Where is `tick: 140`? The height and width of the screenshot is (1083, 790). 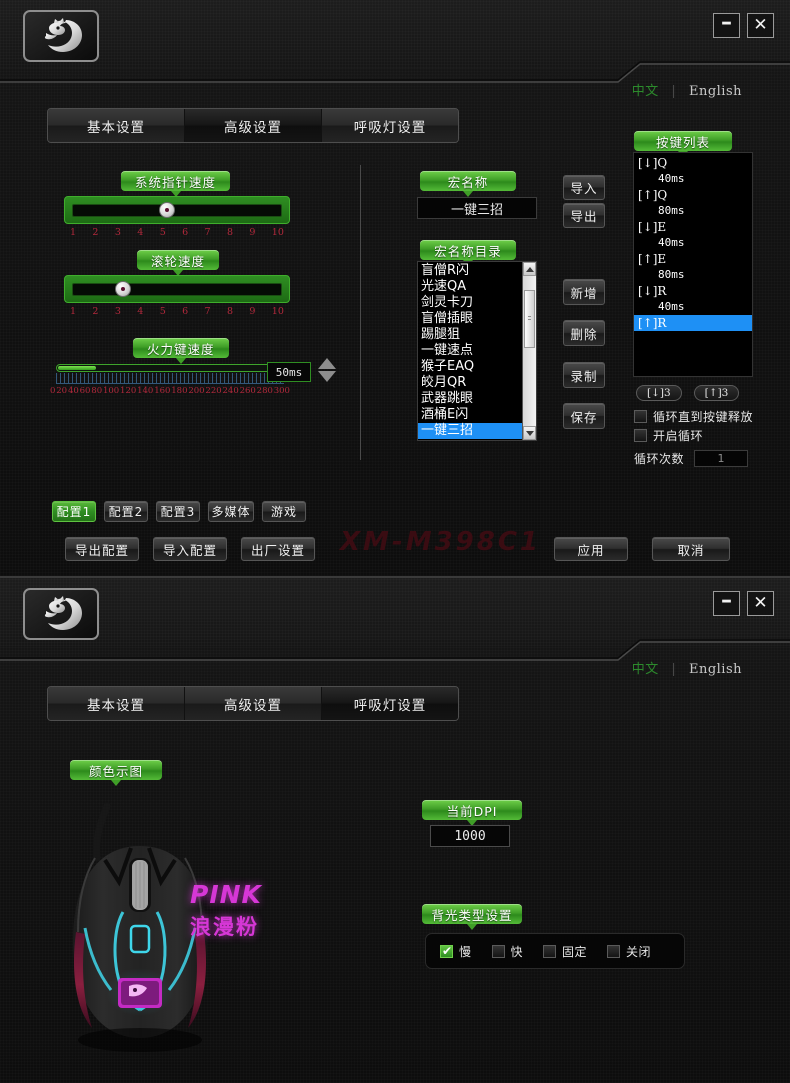
tick: 140 is located at coordinates (145, 391).